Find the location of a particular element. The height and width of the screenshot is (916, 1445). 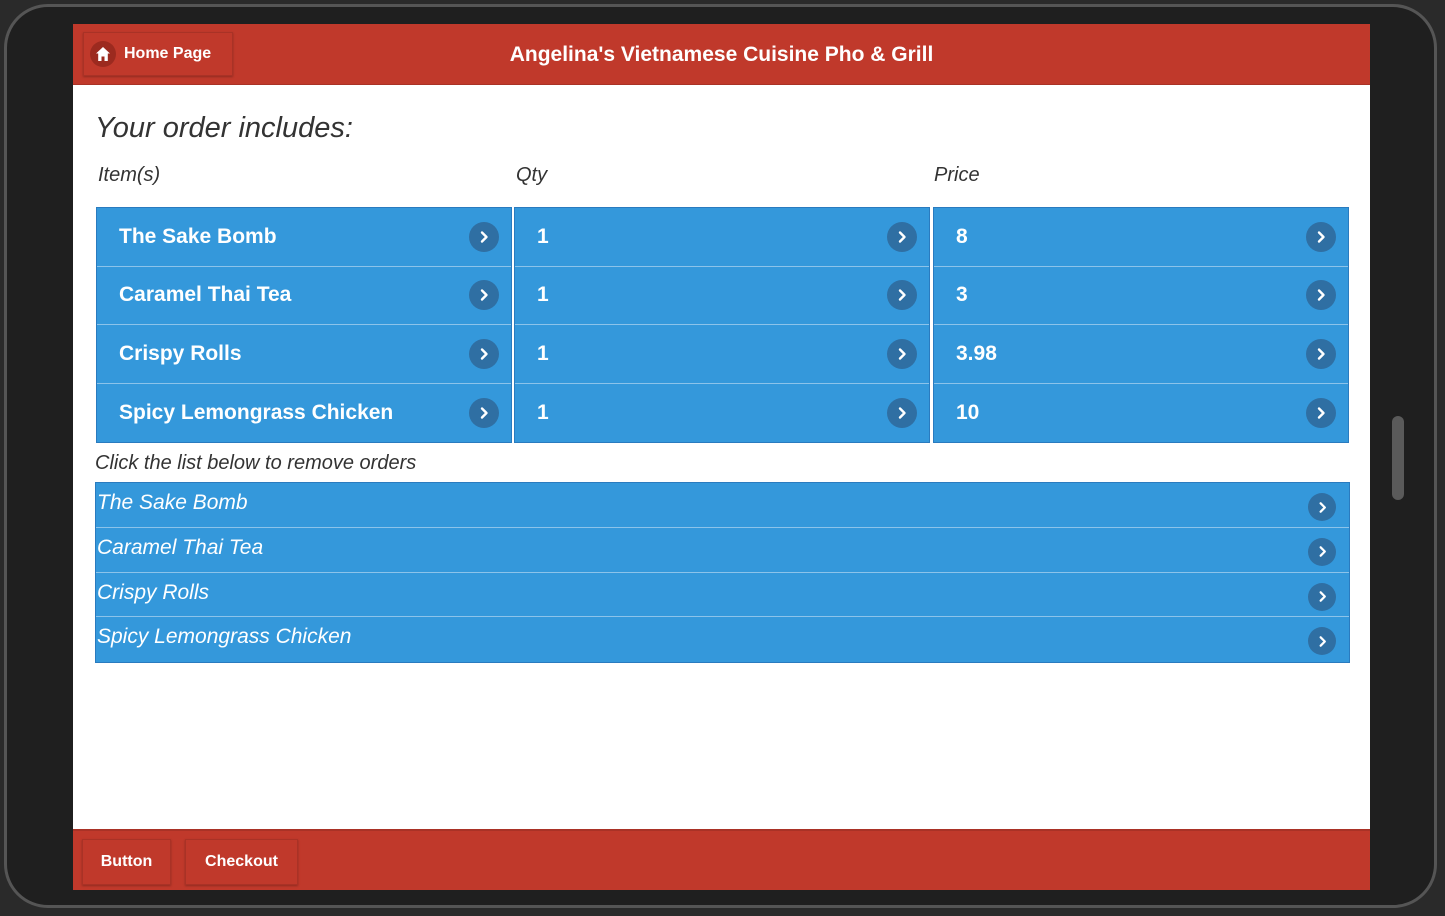

price-column: 8 3 3.98 10 is located at coordinates (1141, 325).